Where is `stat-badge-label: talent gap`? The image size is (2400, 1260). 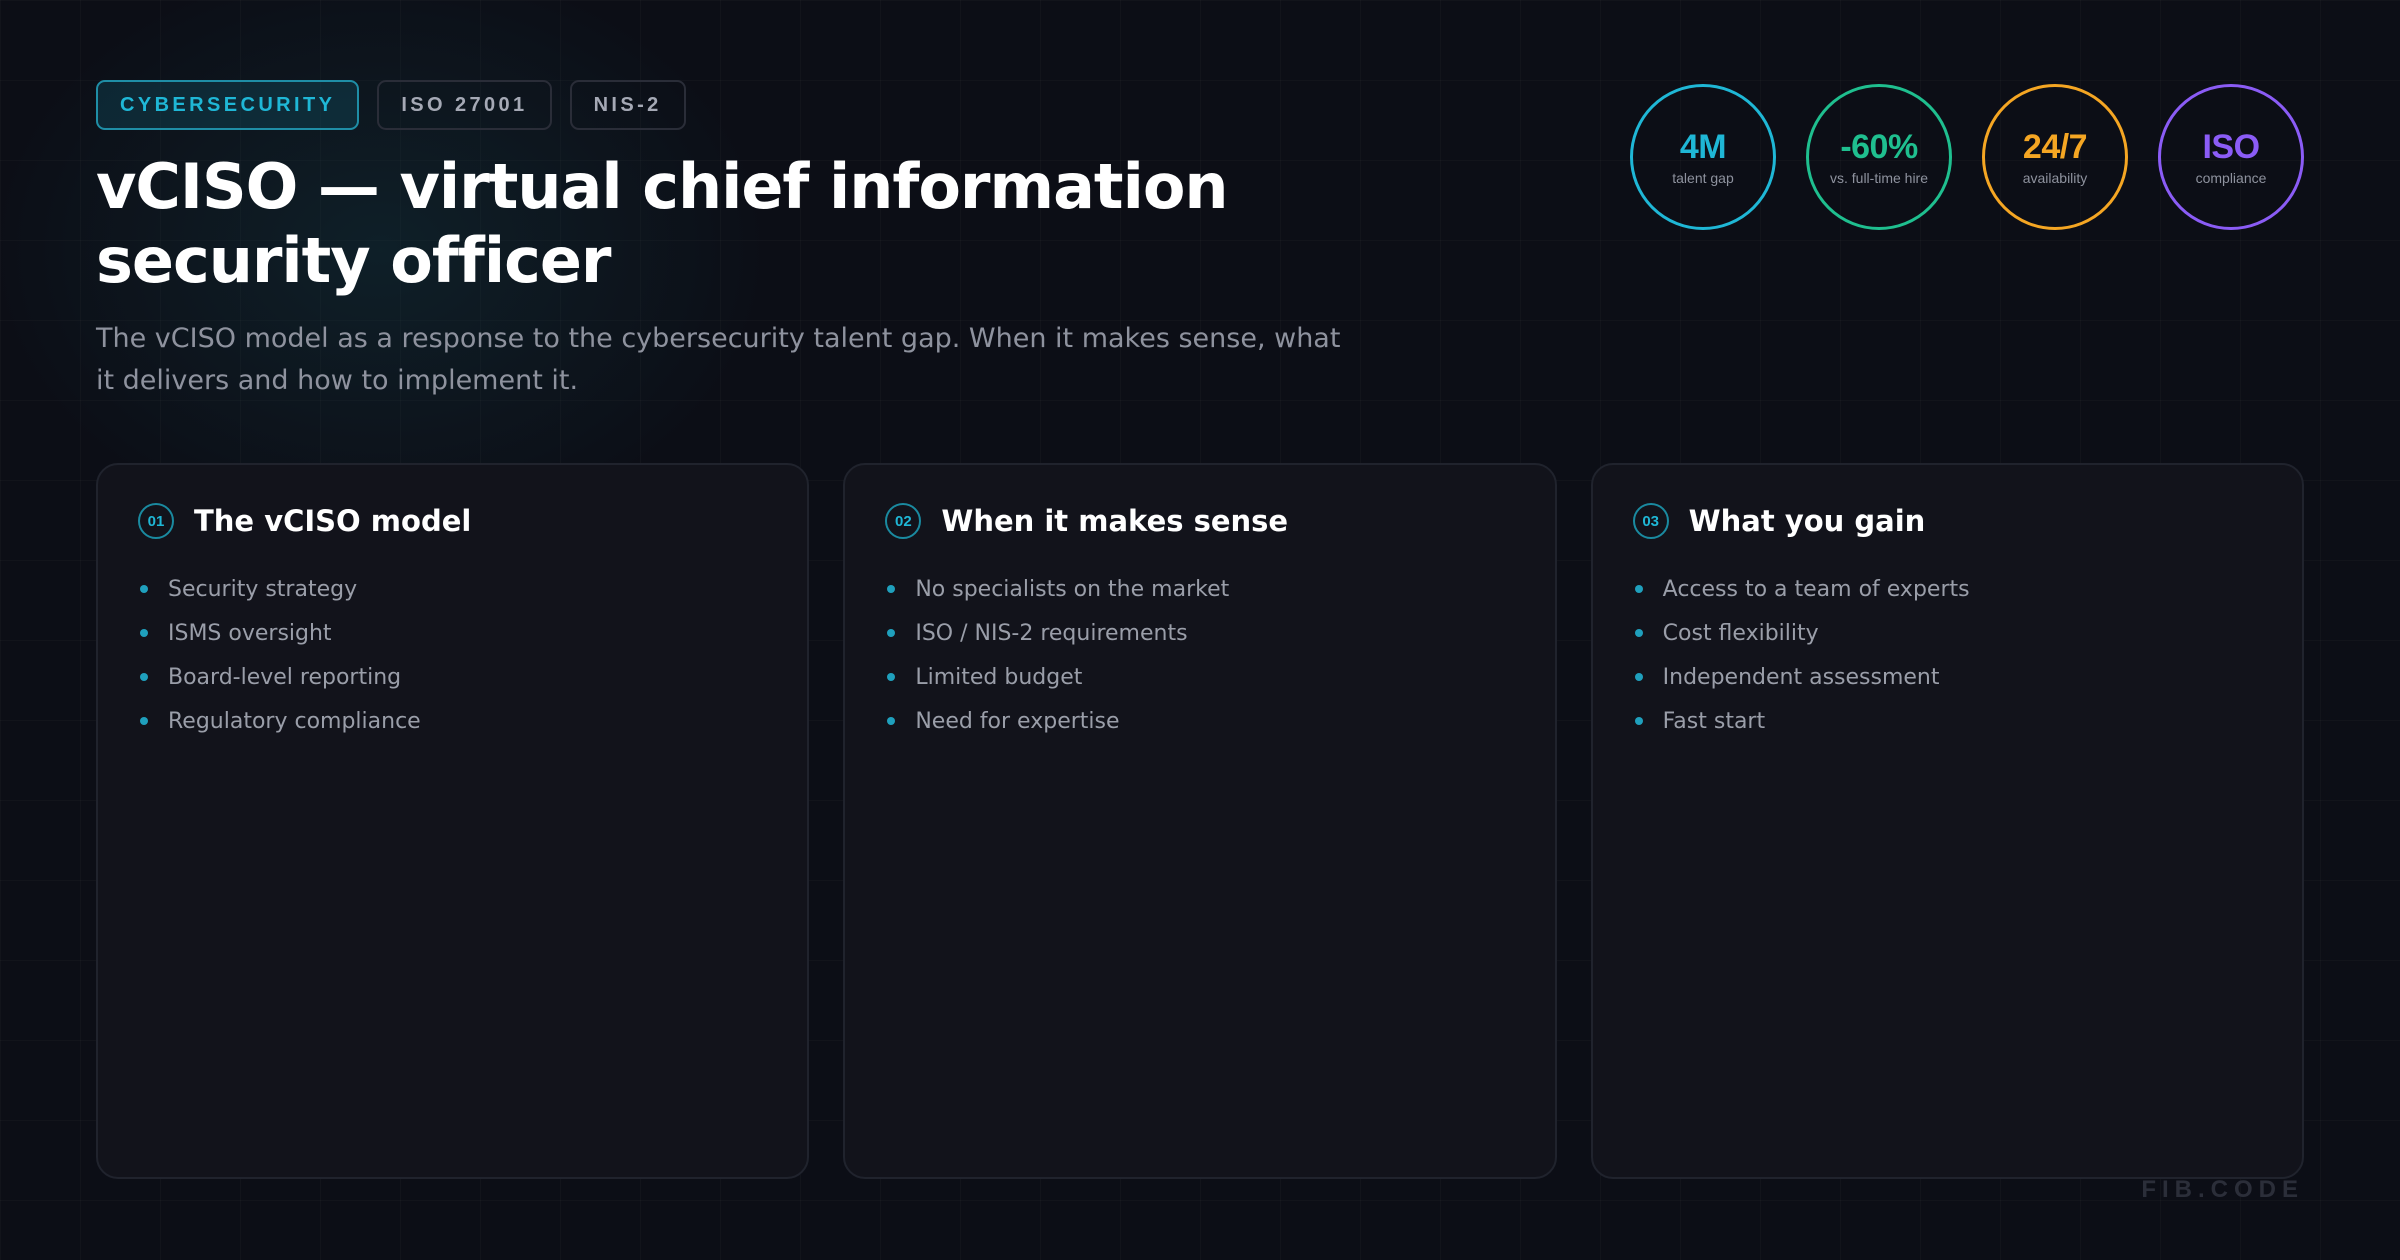 stat-badge-label: talent gap is located at coordinates (1703, 178).